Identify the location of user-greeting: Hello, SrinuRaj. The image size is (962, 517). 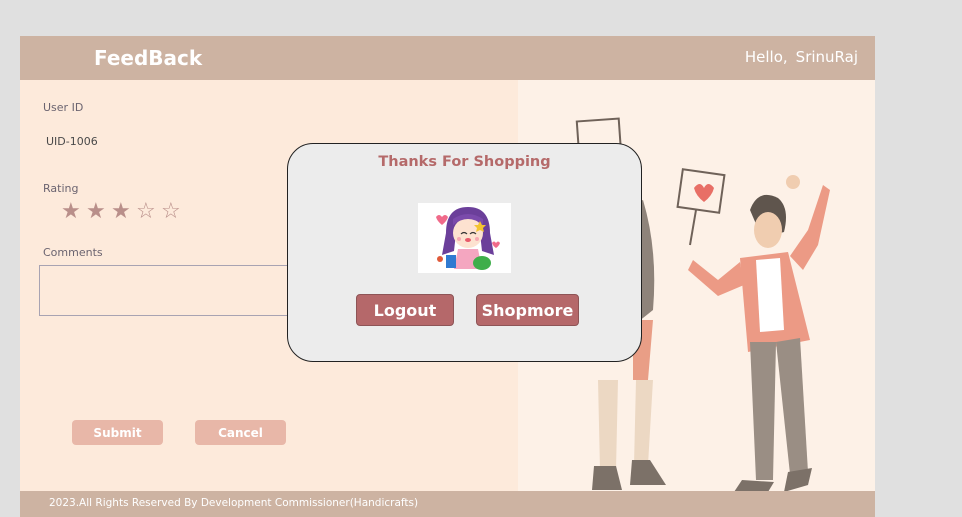
(797, 57).